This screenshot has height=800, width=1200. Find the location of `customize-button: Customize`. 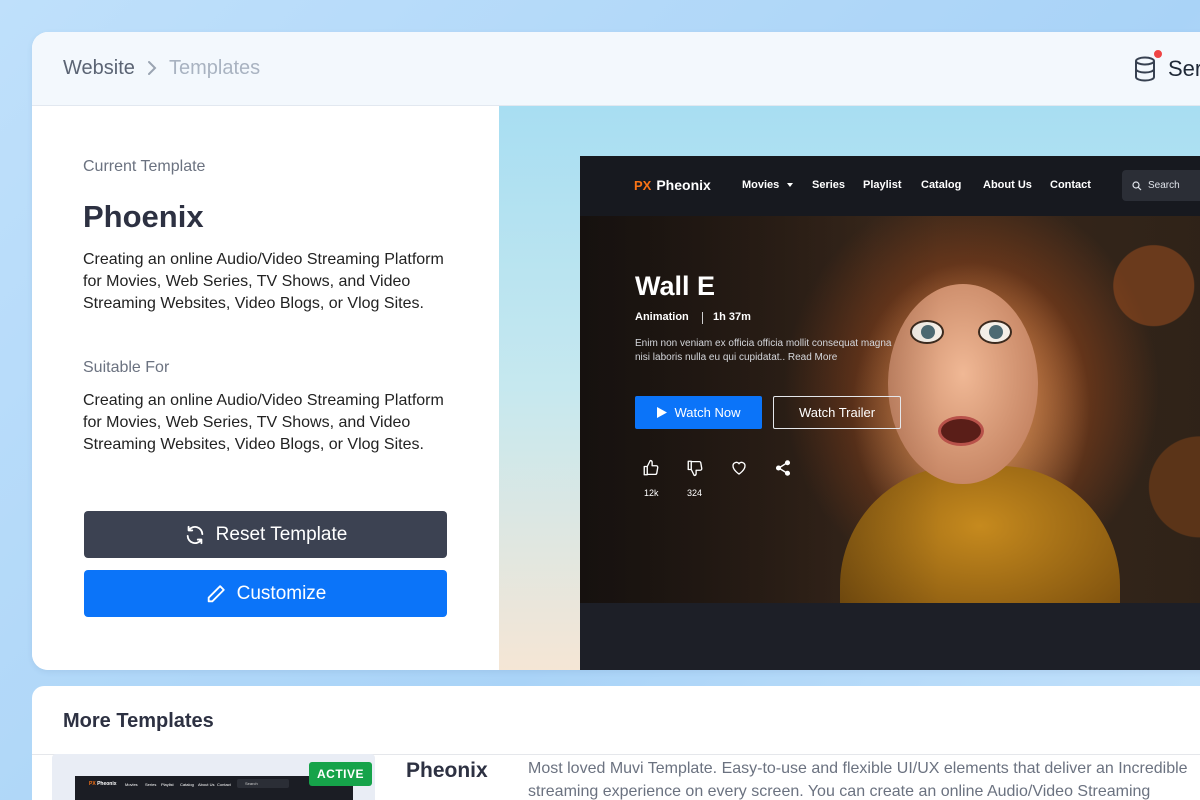

customize-button: Customize is located at coordinates (265, 593).